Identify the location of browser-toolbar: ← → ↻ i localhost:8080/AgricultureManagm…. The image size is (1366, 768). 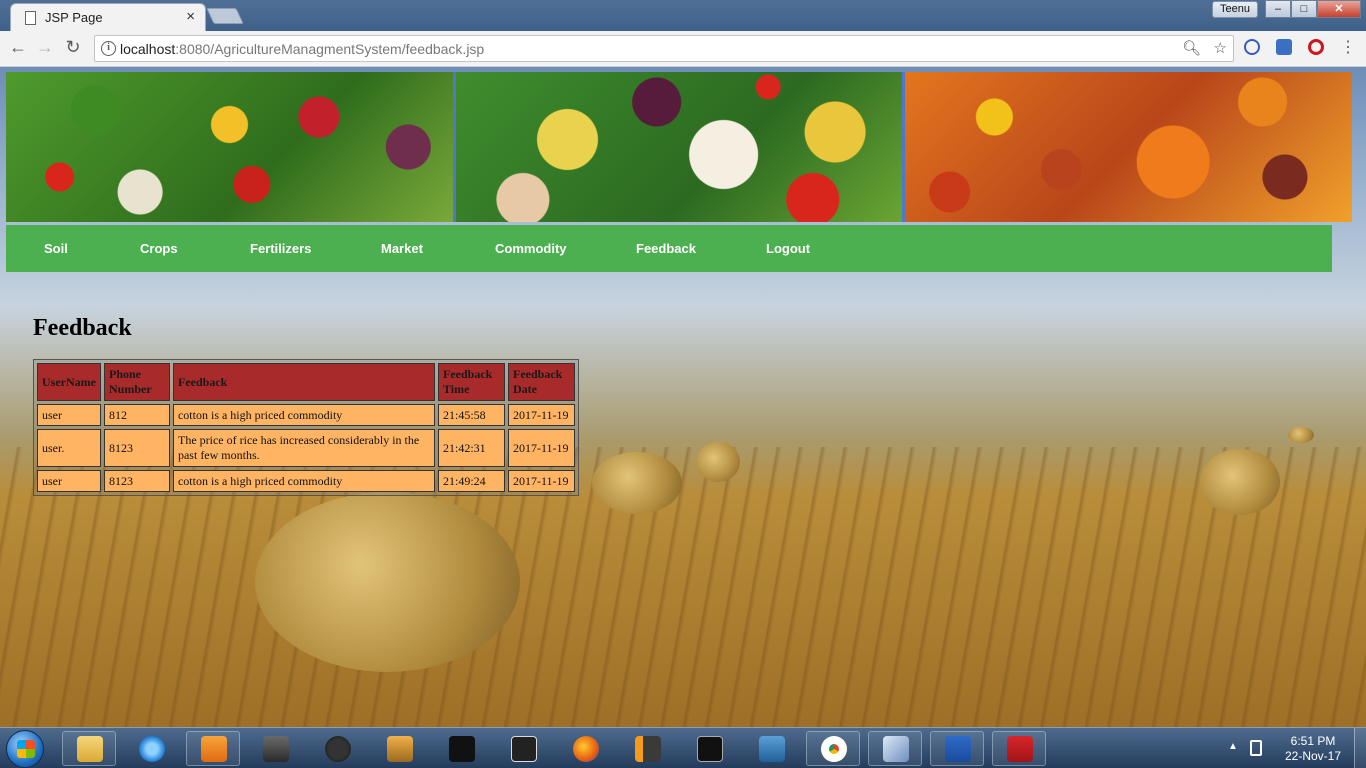
(683, 49).